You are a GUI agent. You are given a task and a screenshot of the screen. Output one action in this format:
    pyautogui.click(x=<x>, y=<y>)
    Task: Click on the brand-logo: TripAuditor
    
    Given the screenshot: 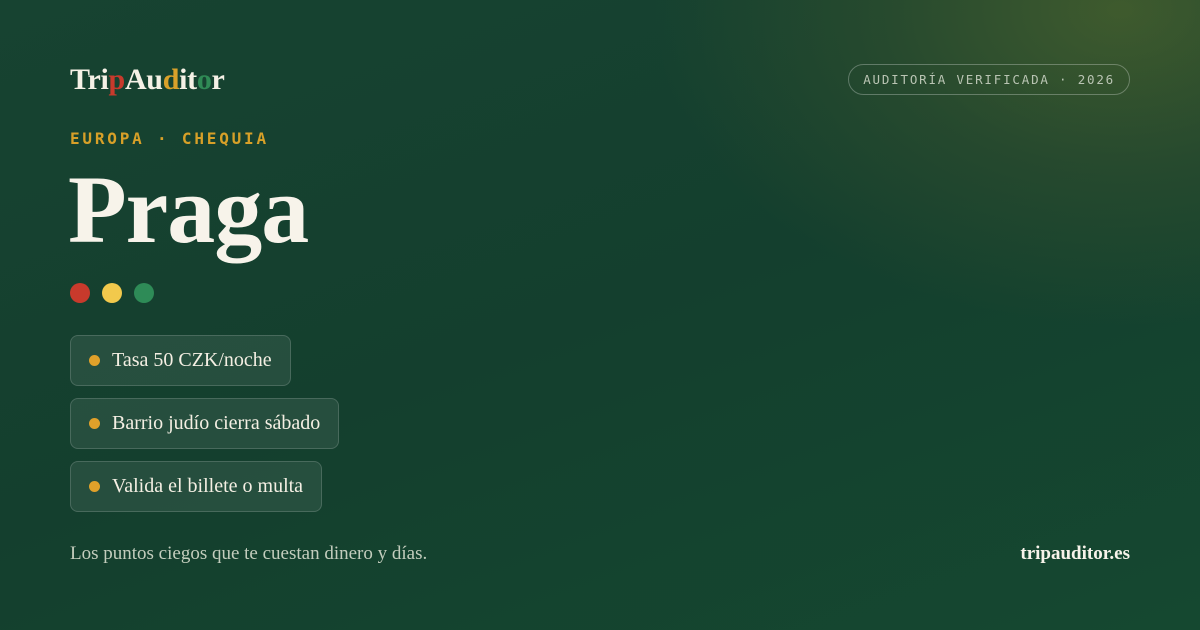 What is the action you would take?
    pyautogui.click(x=147, y=80)
    